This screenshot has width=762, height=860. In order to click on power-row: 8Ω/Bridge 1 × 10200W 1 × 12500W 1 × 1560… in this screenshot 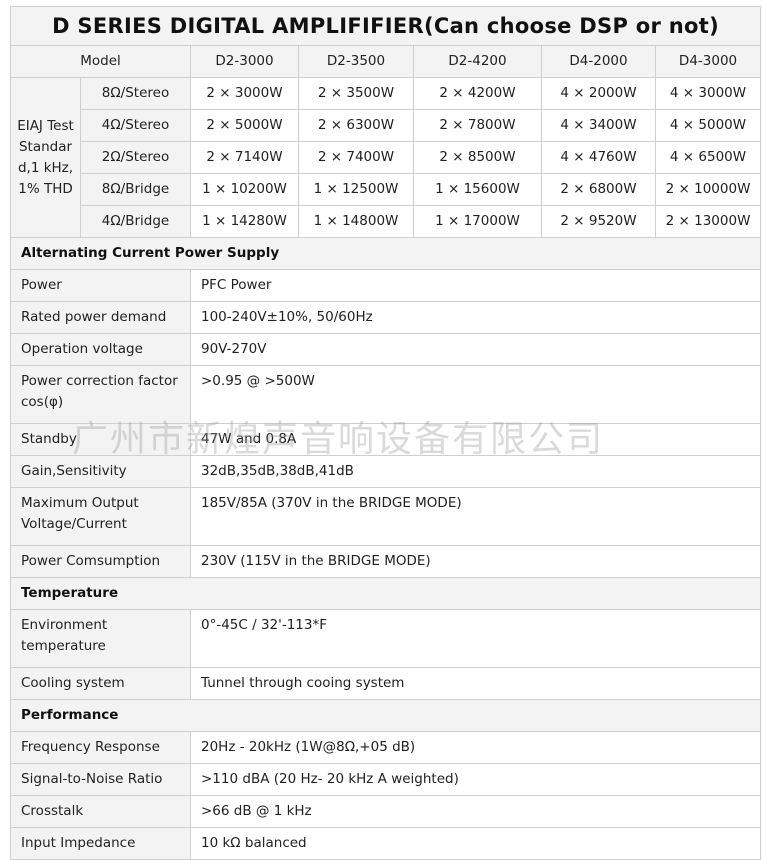, I will do `click(386, 189)`.